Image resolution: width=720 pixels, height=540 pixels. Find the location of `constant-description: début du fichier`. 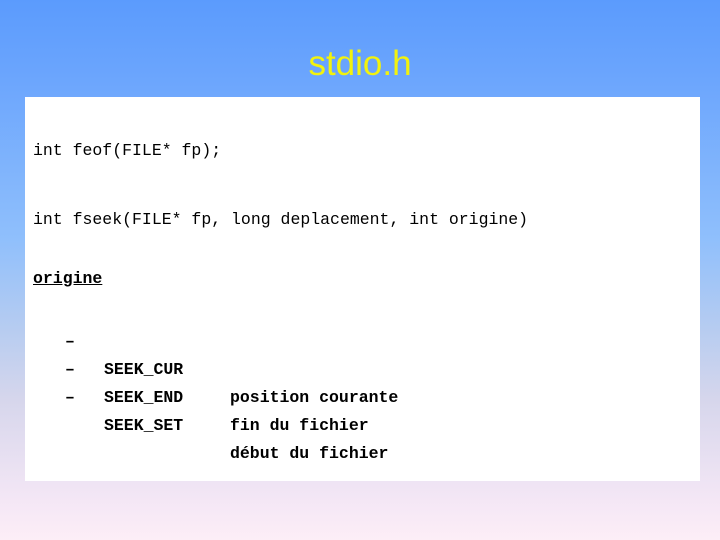

constant-description: début du fichier is located at coordinates (309, 453).